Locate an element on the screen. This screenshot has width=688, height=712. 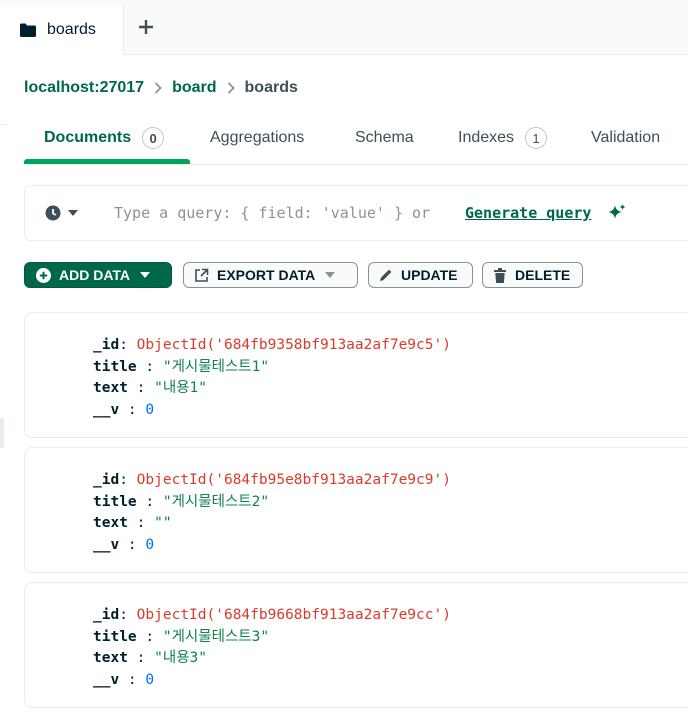
sparkle-icon is located at coordinates (617, 215).